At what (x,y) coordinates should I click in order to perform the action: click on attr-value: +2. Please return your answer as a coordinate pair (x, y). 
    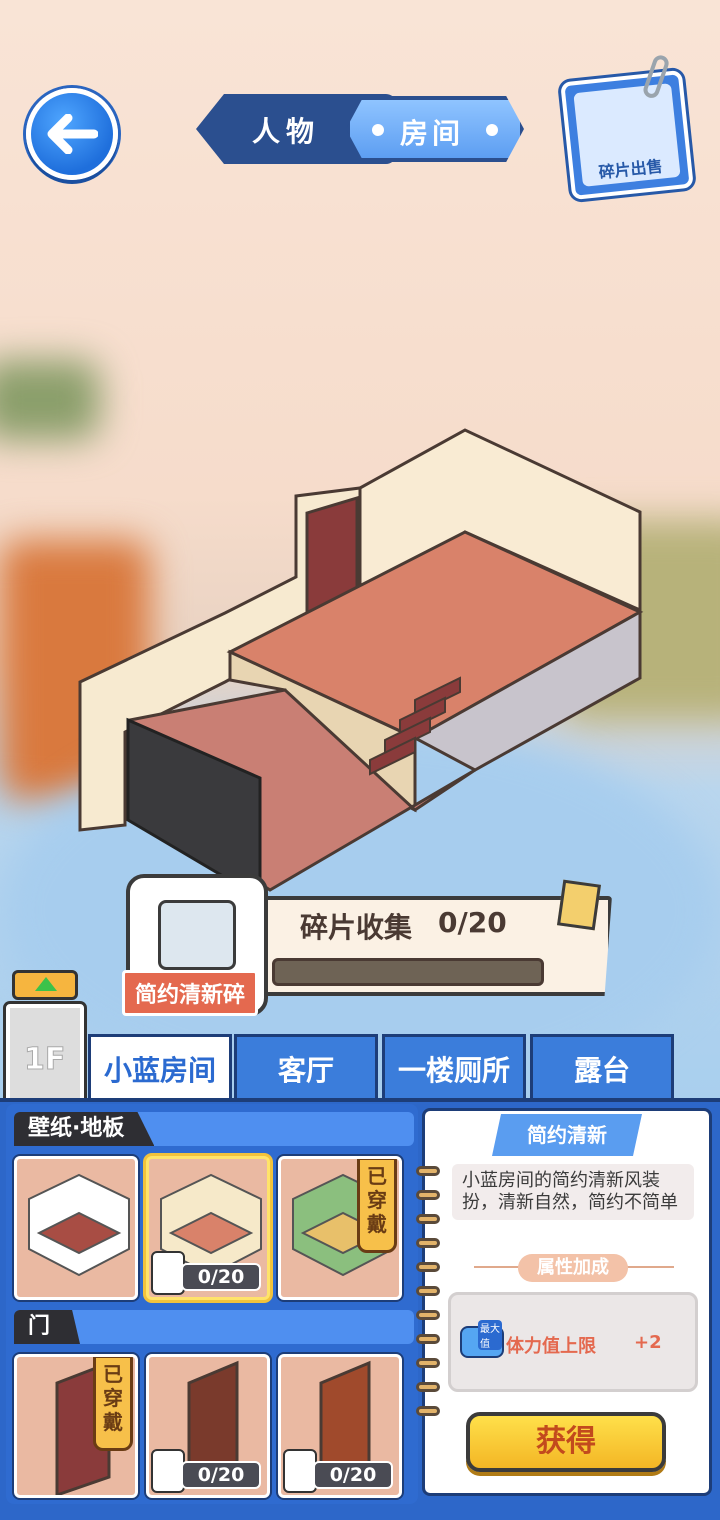
    Looking at the image, I should click on (648, 1342).